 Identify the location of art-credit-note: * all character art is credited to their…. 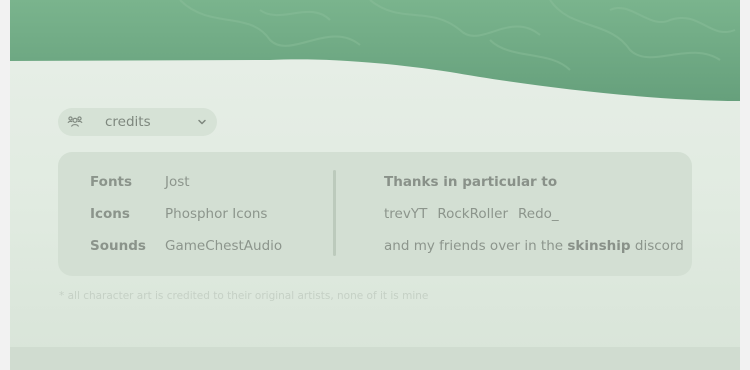
(244, 296).